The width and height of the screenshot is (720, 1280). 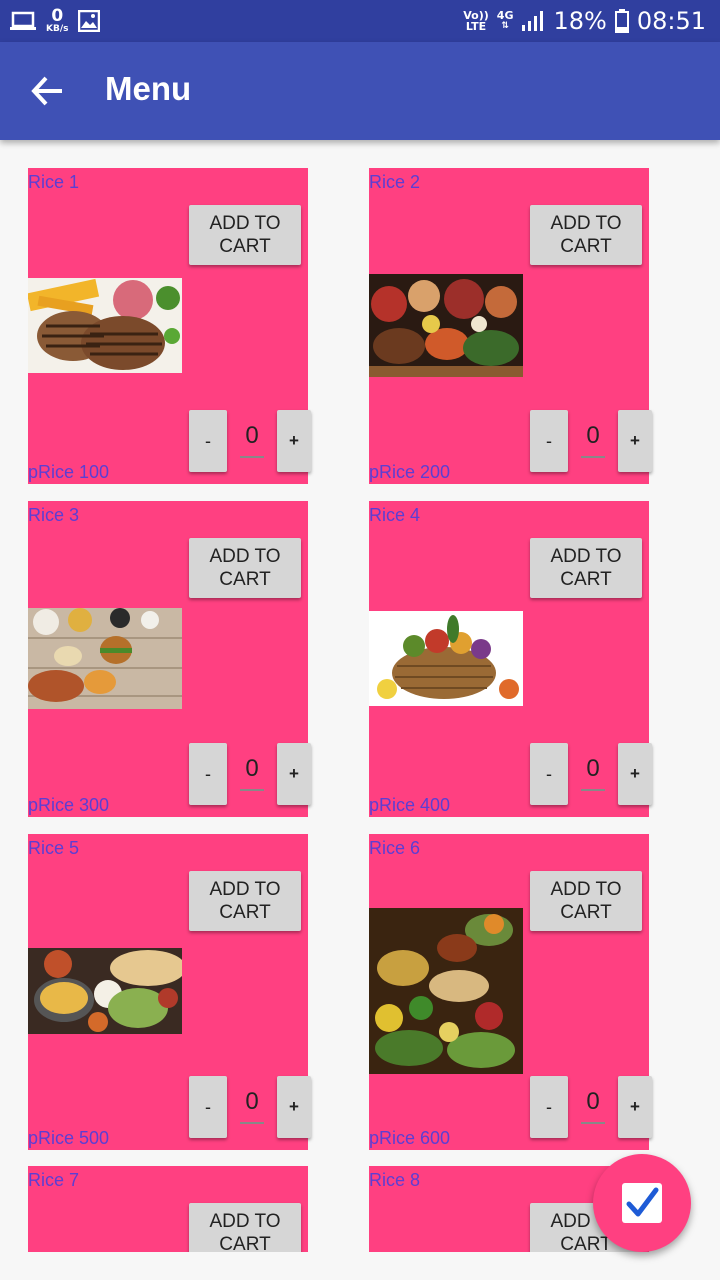 What do you see at coordinates (54, 515) in the screenshot?
I see `product-name: Rice 3` at bounding box center [54, 515].